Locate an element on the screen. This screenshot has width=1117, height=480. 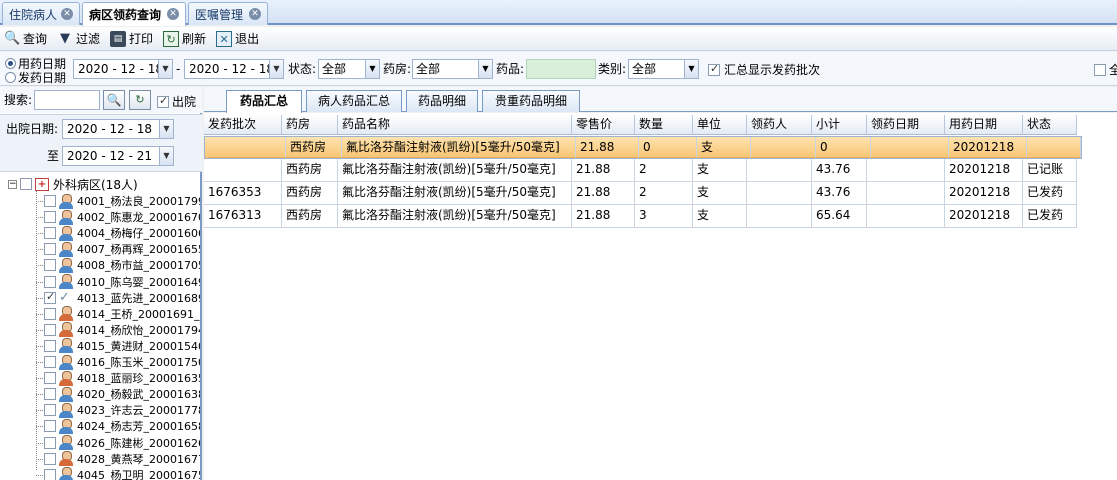
tab-drug-summary: 药品汇总 is located at coordinates (264, 101).